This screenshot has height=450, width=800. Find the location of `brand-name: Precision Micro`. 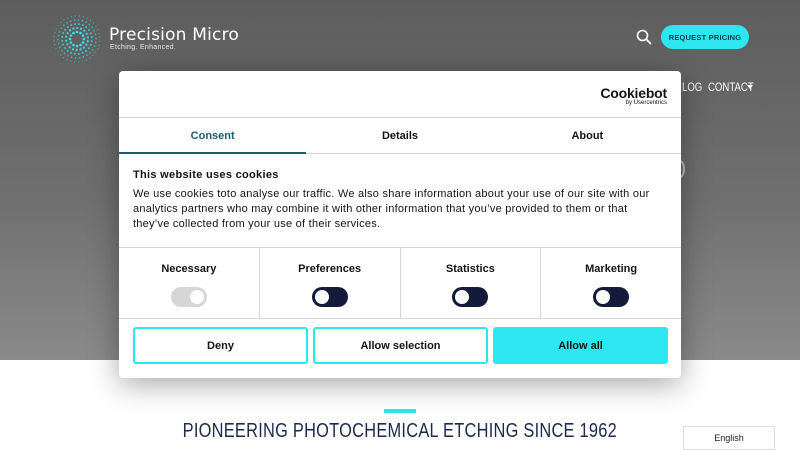

brand-name: Precision Micro is located at coordinates (174, 35).